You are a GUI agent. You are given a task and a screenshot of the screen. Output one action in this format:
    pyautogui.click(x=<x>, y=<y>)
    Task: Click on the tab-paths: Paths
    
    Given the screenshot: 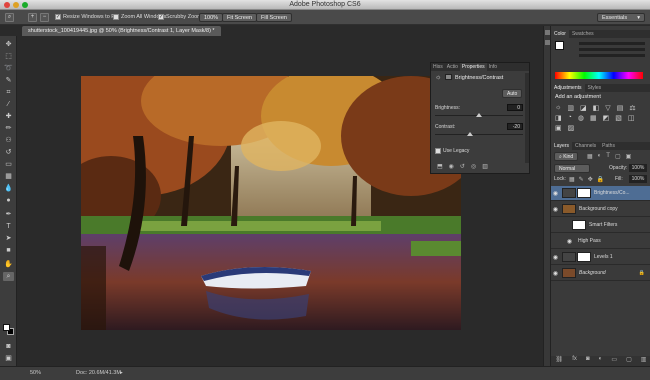 What is the action you would take?
    pyautogui.click(x=608, y=146)
    